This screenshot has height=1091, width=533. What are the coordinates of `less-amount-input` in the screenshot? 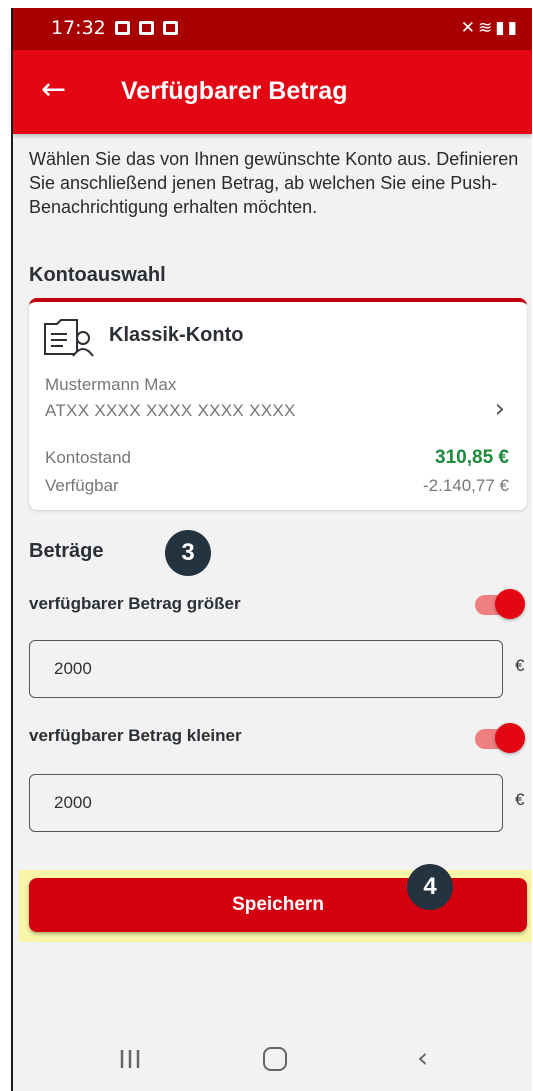 It's located at (266, 803).